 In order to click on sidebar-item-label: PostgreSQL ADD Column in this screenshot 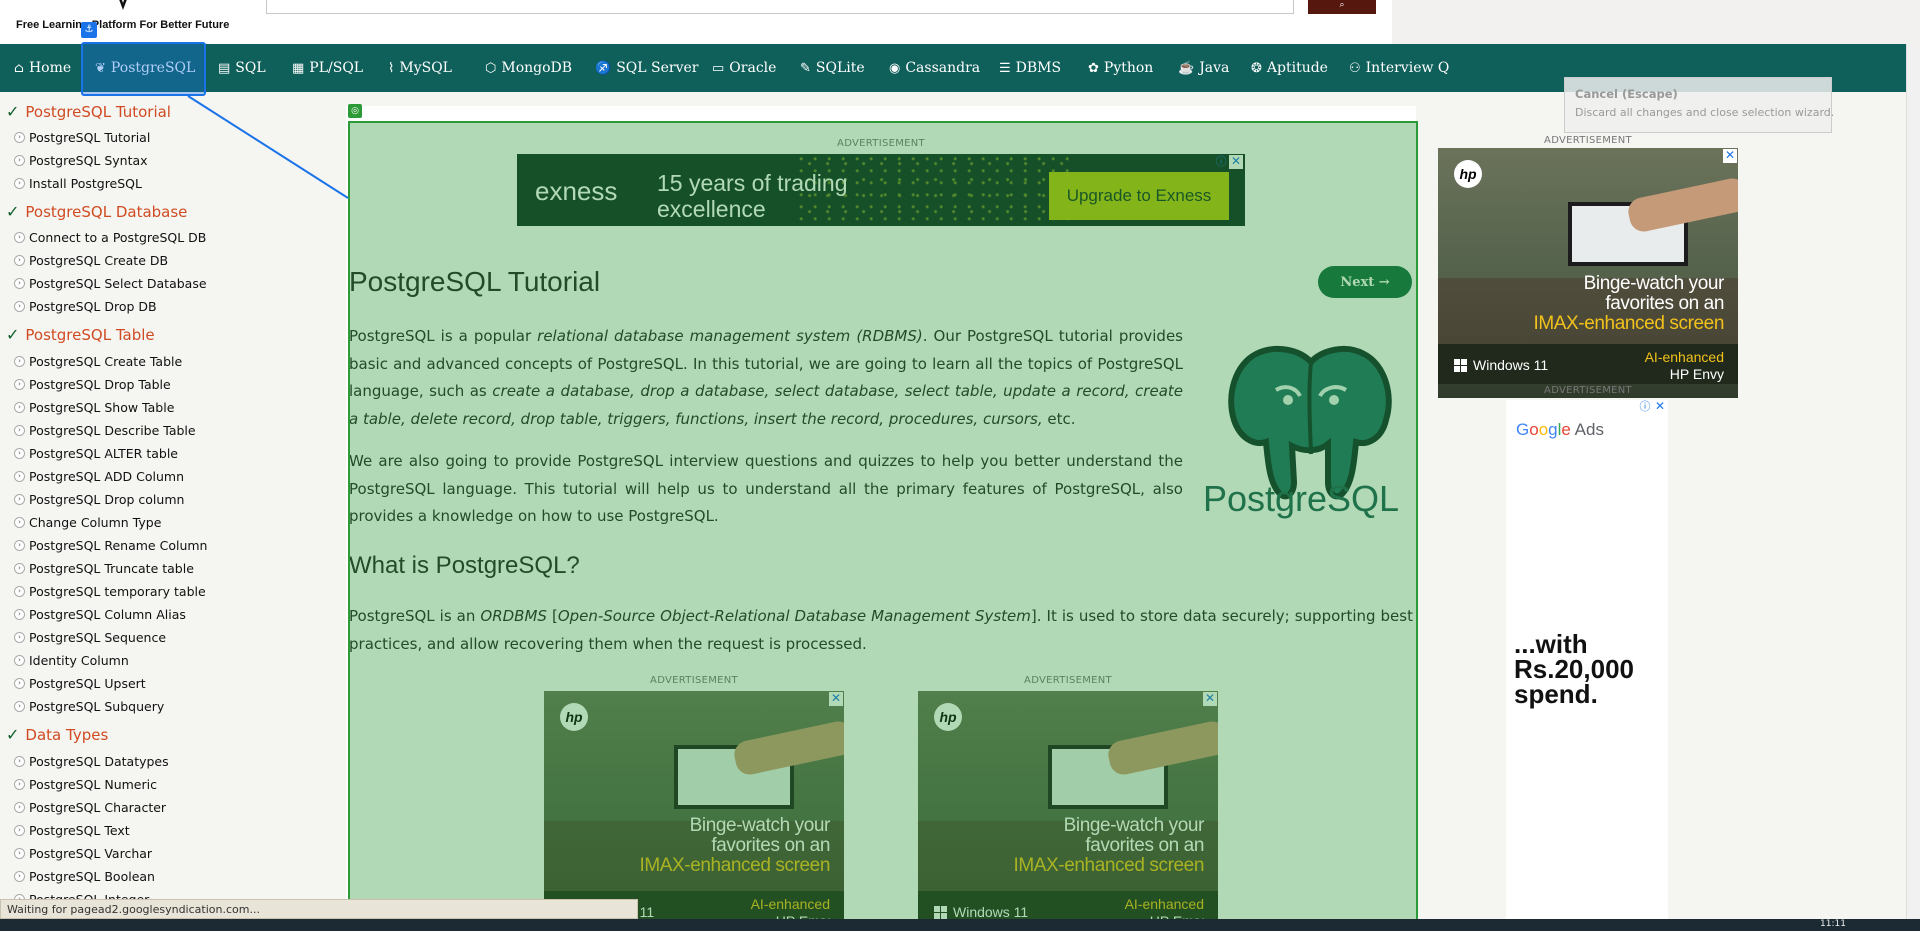, I will do `click(106, 476)`.